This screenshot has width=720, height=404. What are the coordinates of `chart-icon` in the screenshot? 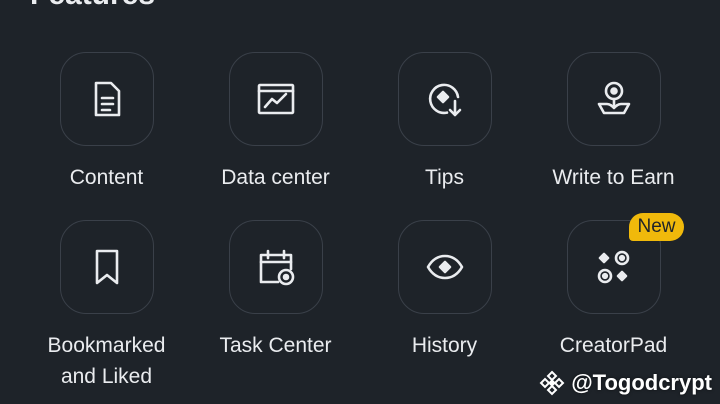 It's located at (275, 99).